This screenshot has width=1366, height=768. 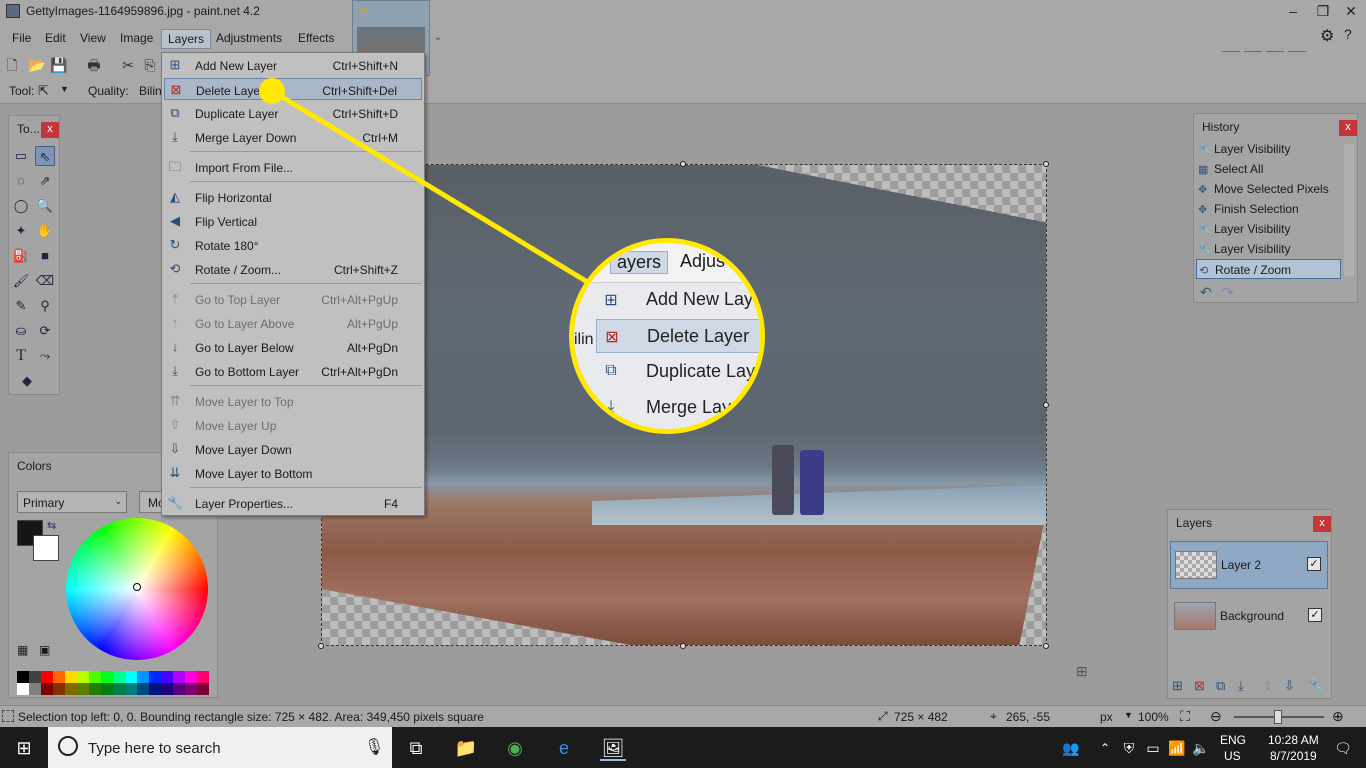 What do you see at coordinates (27, 381) in the screenshot?
I see `shapes-icon: ◆` at bounding box center [27, 381].